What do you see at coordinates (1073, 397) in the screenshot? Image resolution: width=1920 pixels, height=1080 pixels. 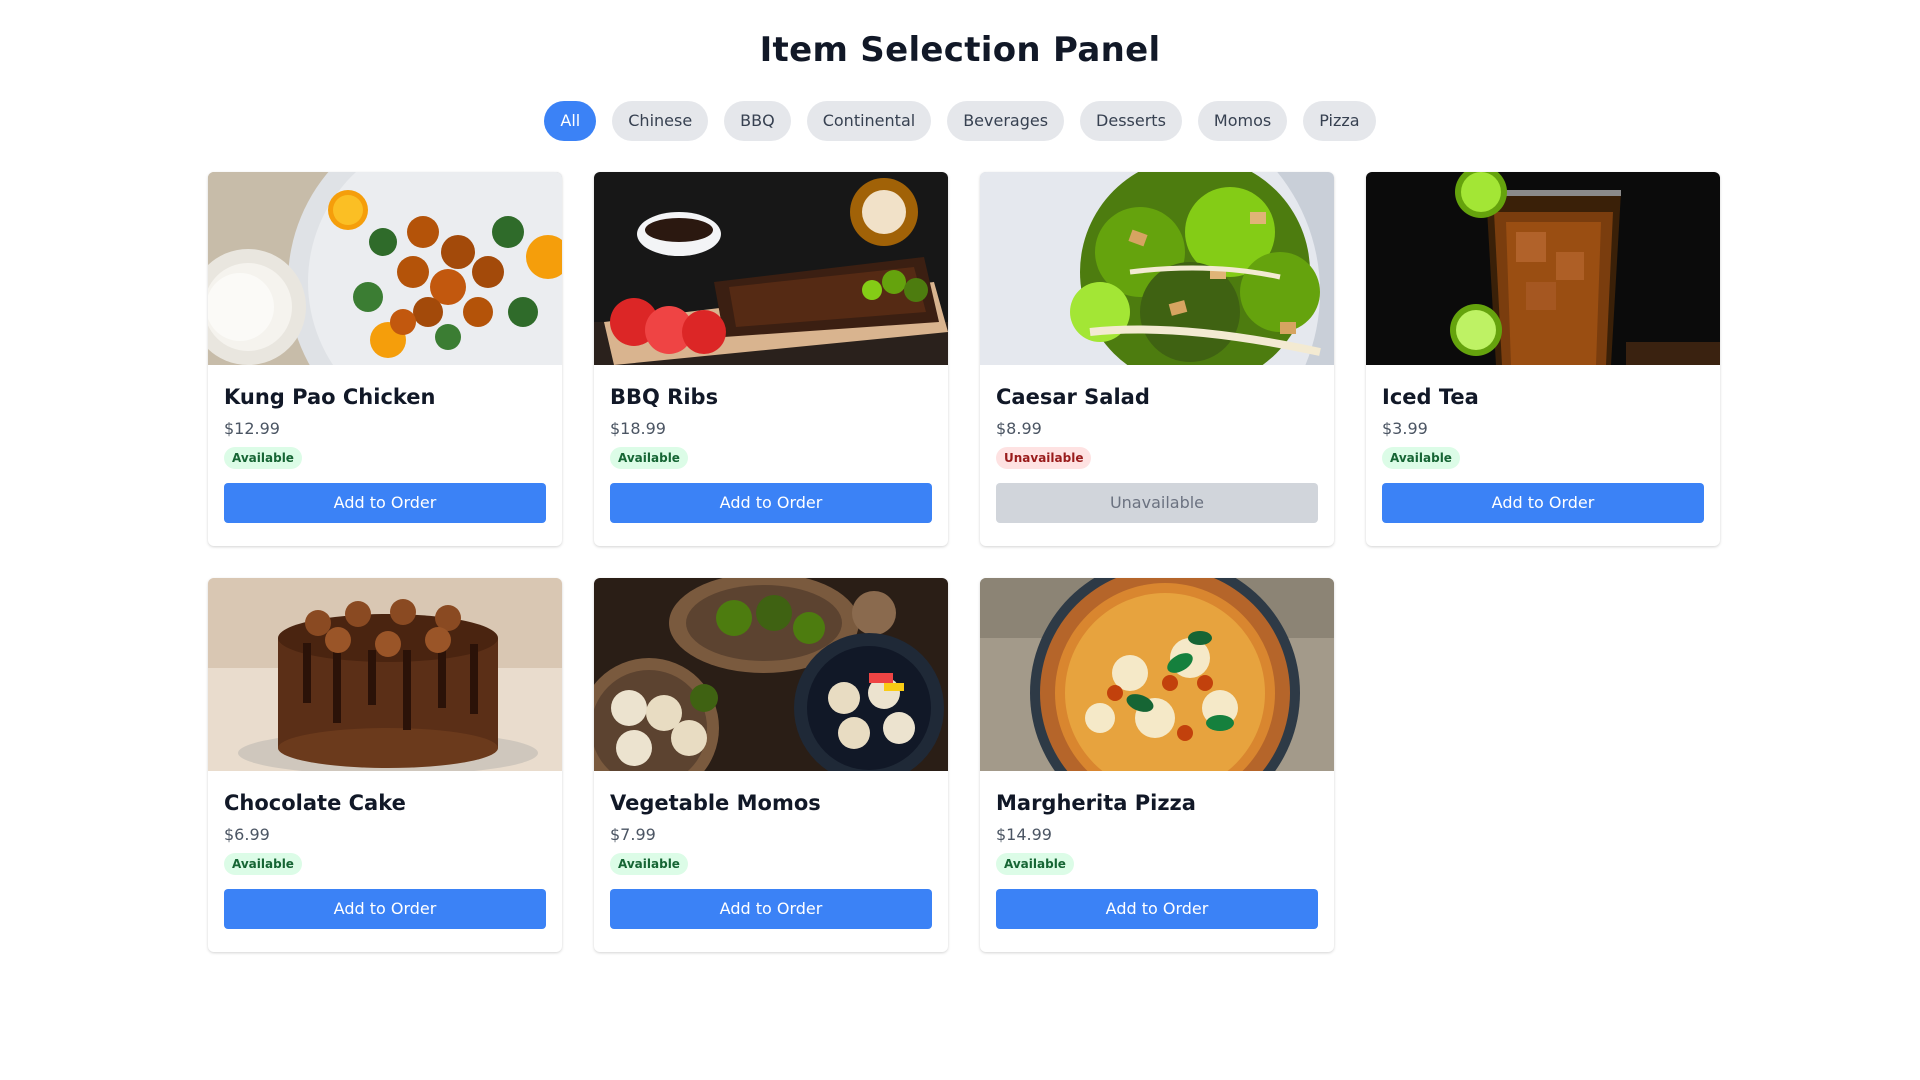 I see `item-name: Caesar Salad` at bounding box center [1073, 397].